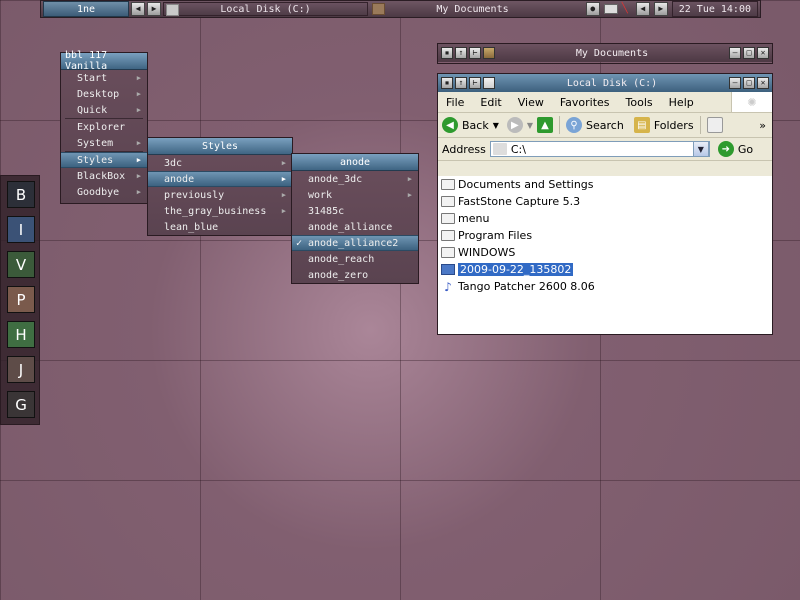 This screenshot has width=800, height=600. I want to click on go-button: Go, so click(745, 149).